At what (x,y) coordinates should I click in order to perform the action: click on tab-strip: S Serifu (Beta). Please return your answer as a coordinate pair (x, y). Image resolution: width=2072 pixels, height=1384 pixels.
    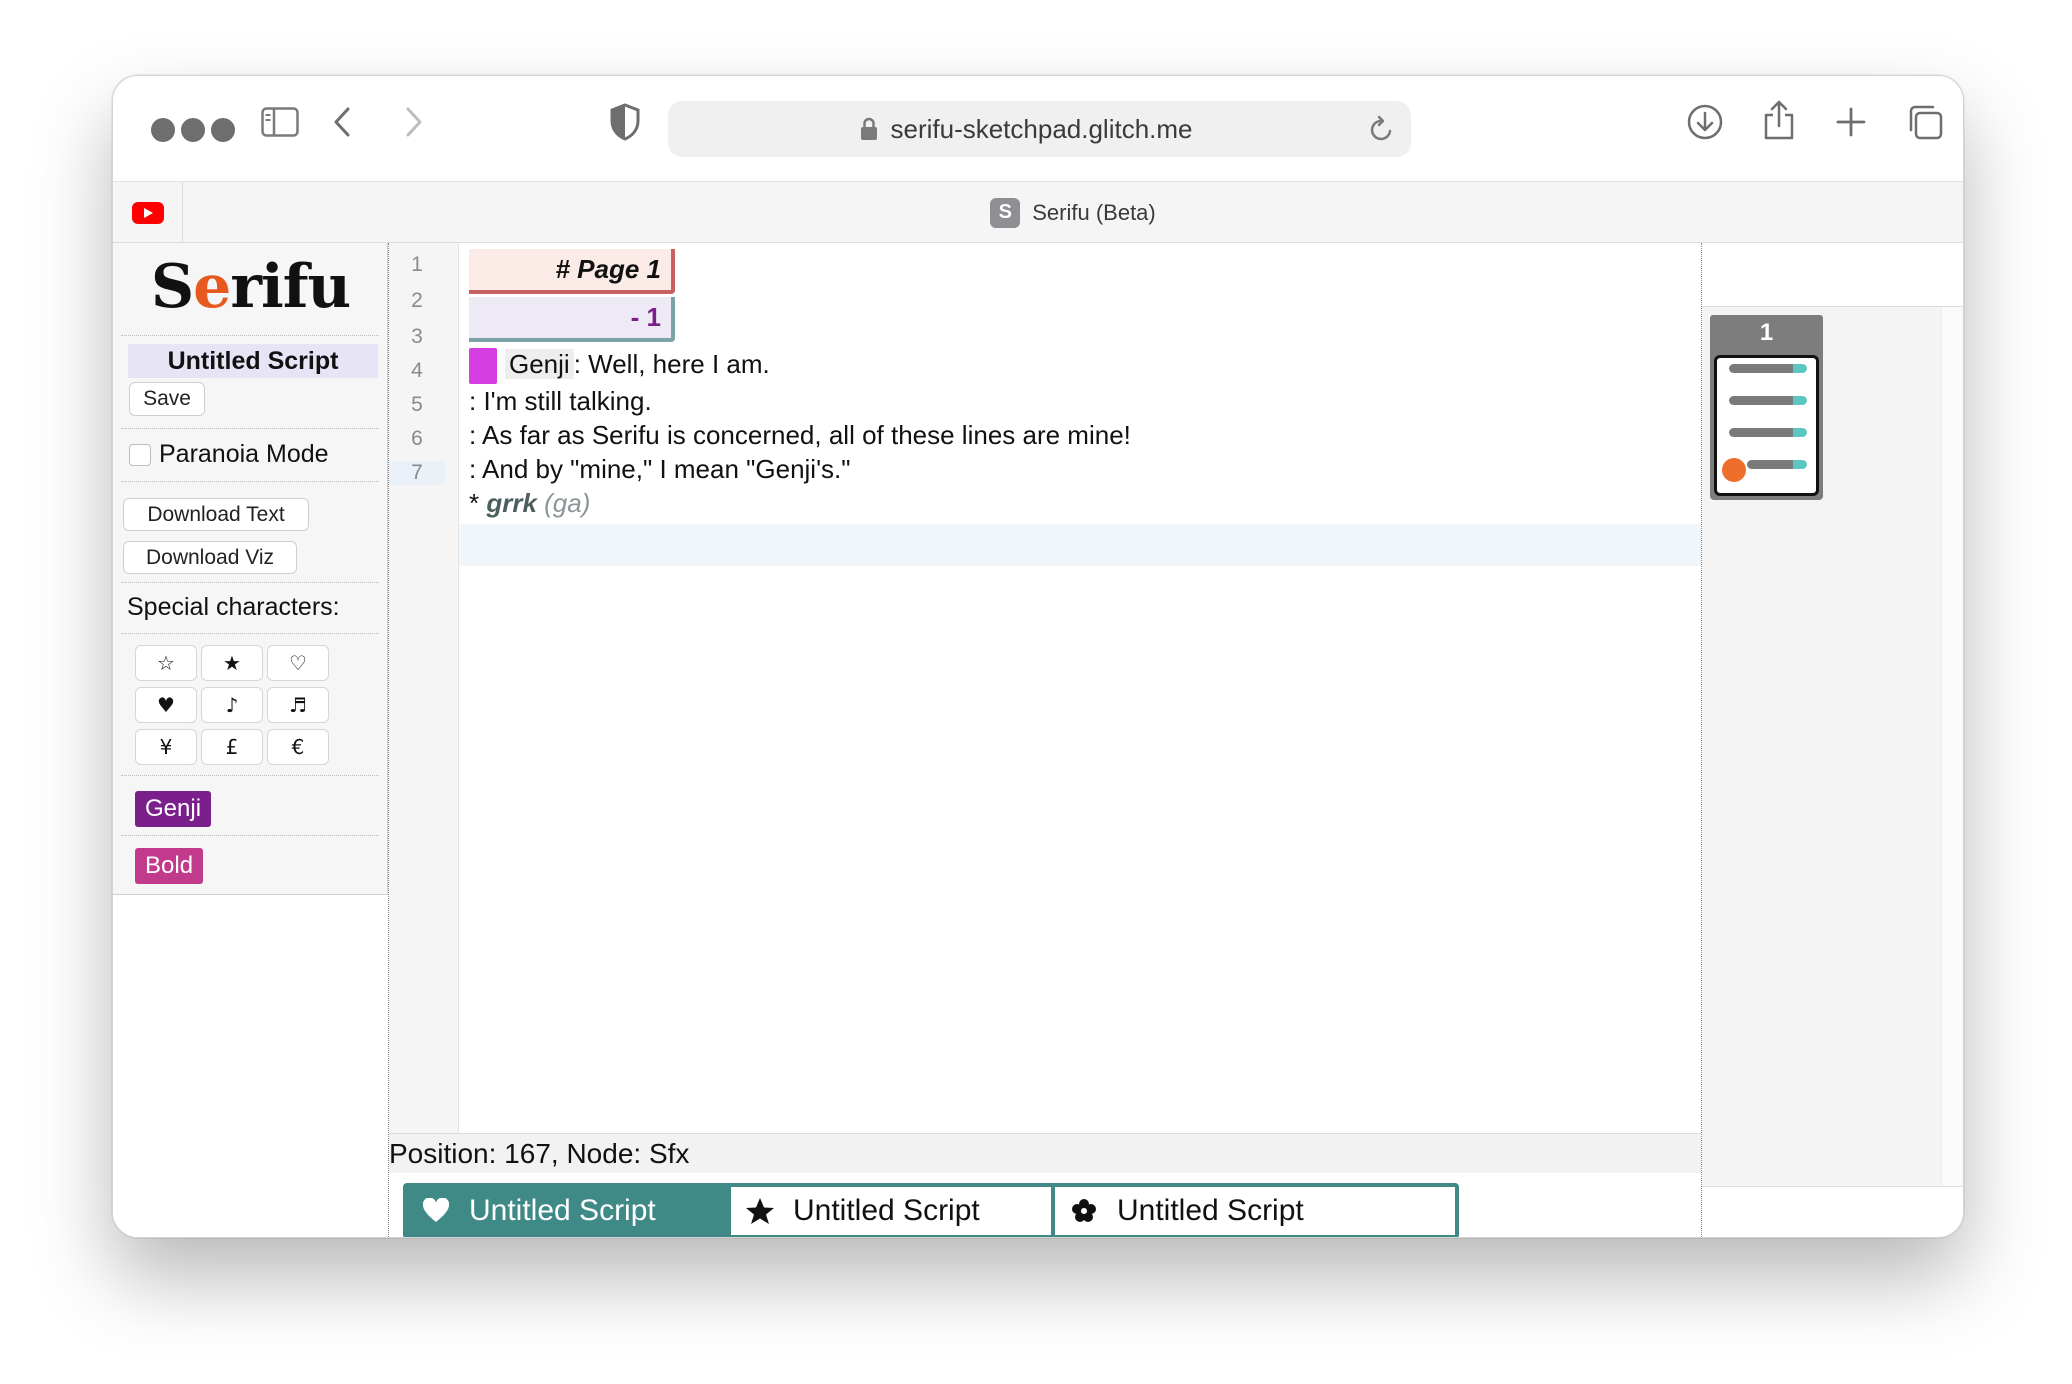
    Looking at the image, I should click on (1038, 212).